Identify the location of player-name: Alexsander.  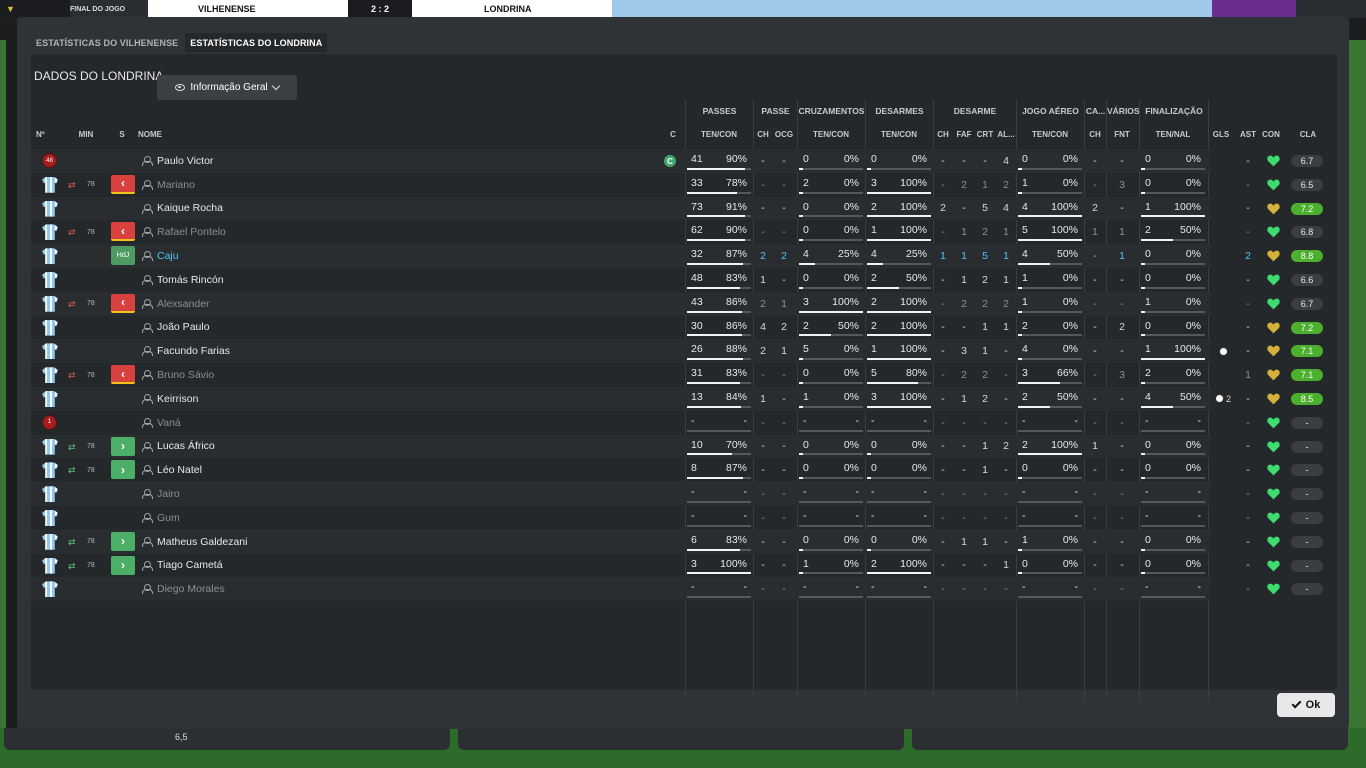
(183, 304).